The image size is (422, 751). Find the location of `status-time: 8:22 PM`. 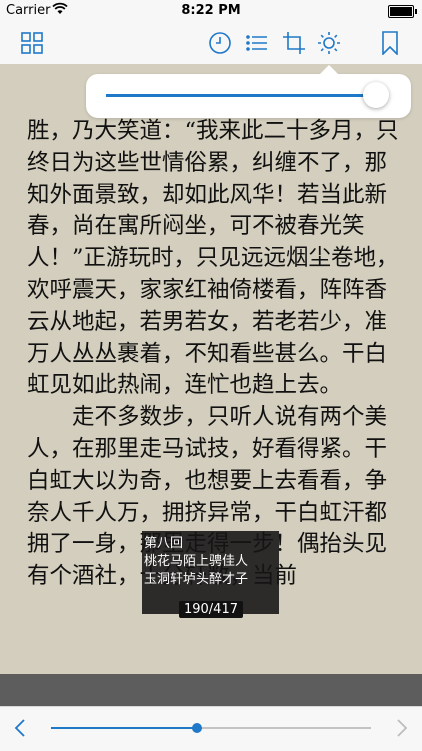

status-time: 8:22 PM is located at coordinates (211, 10).